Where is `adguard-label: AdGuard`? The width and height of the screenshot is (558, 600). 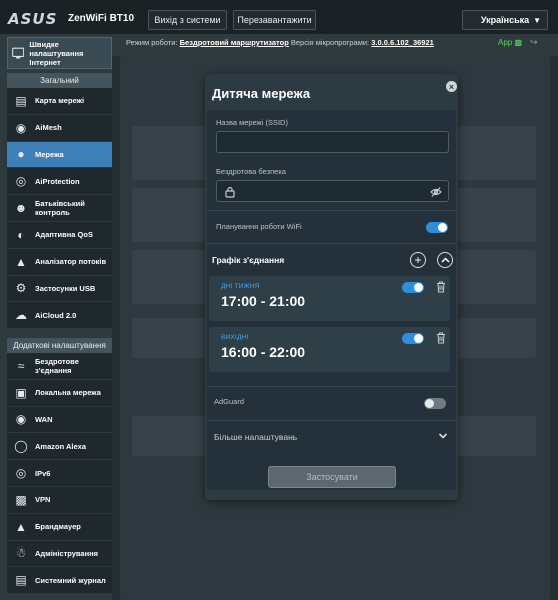
adguard-label: AdGuard is located at coordinates (229, 401).